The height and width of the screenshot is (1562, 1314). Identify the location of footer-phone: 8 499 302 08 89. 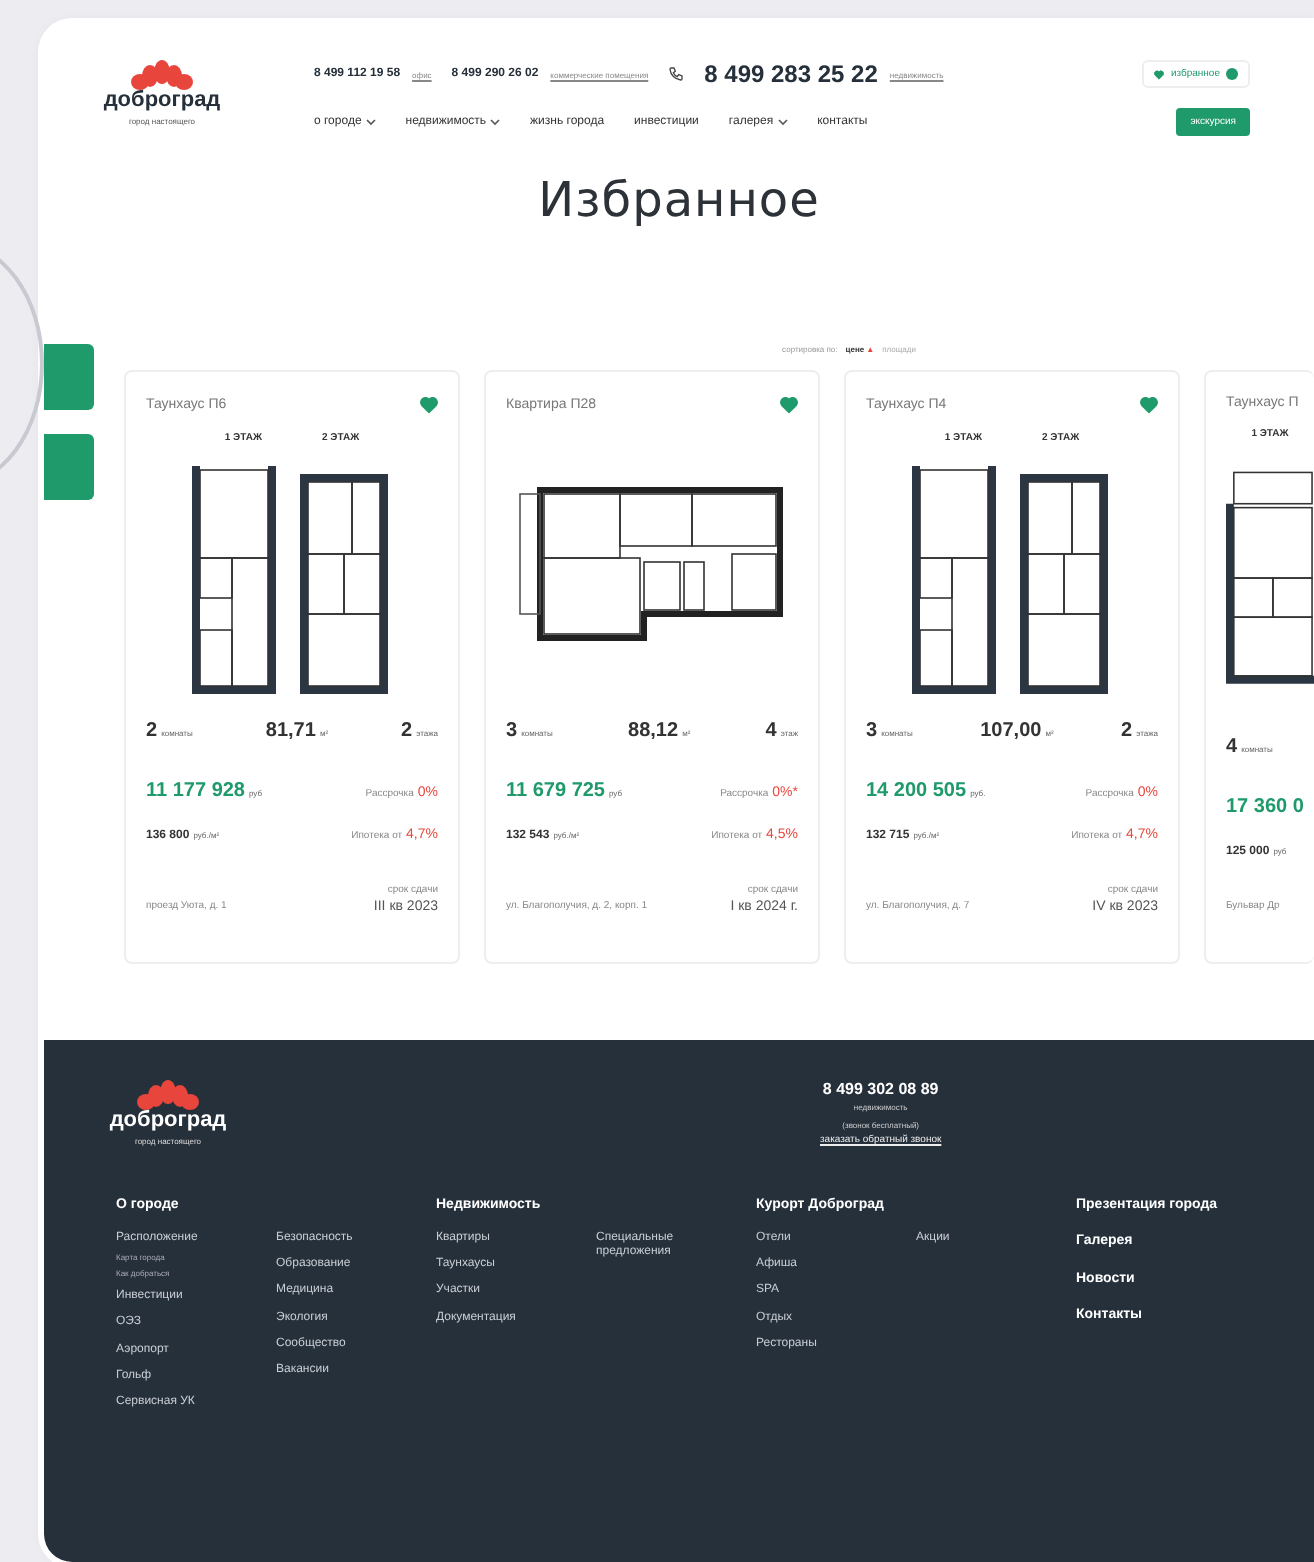
(880, 1089).